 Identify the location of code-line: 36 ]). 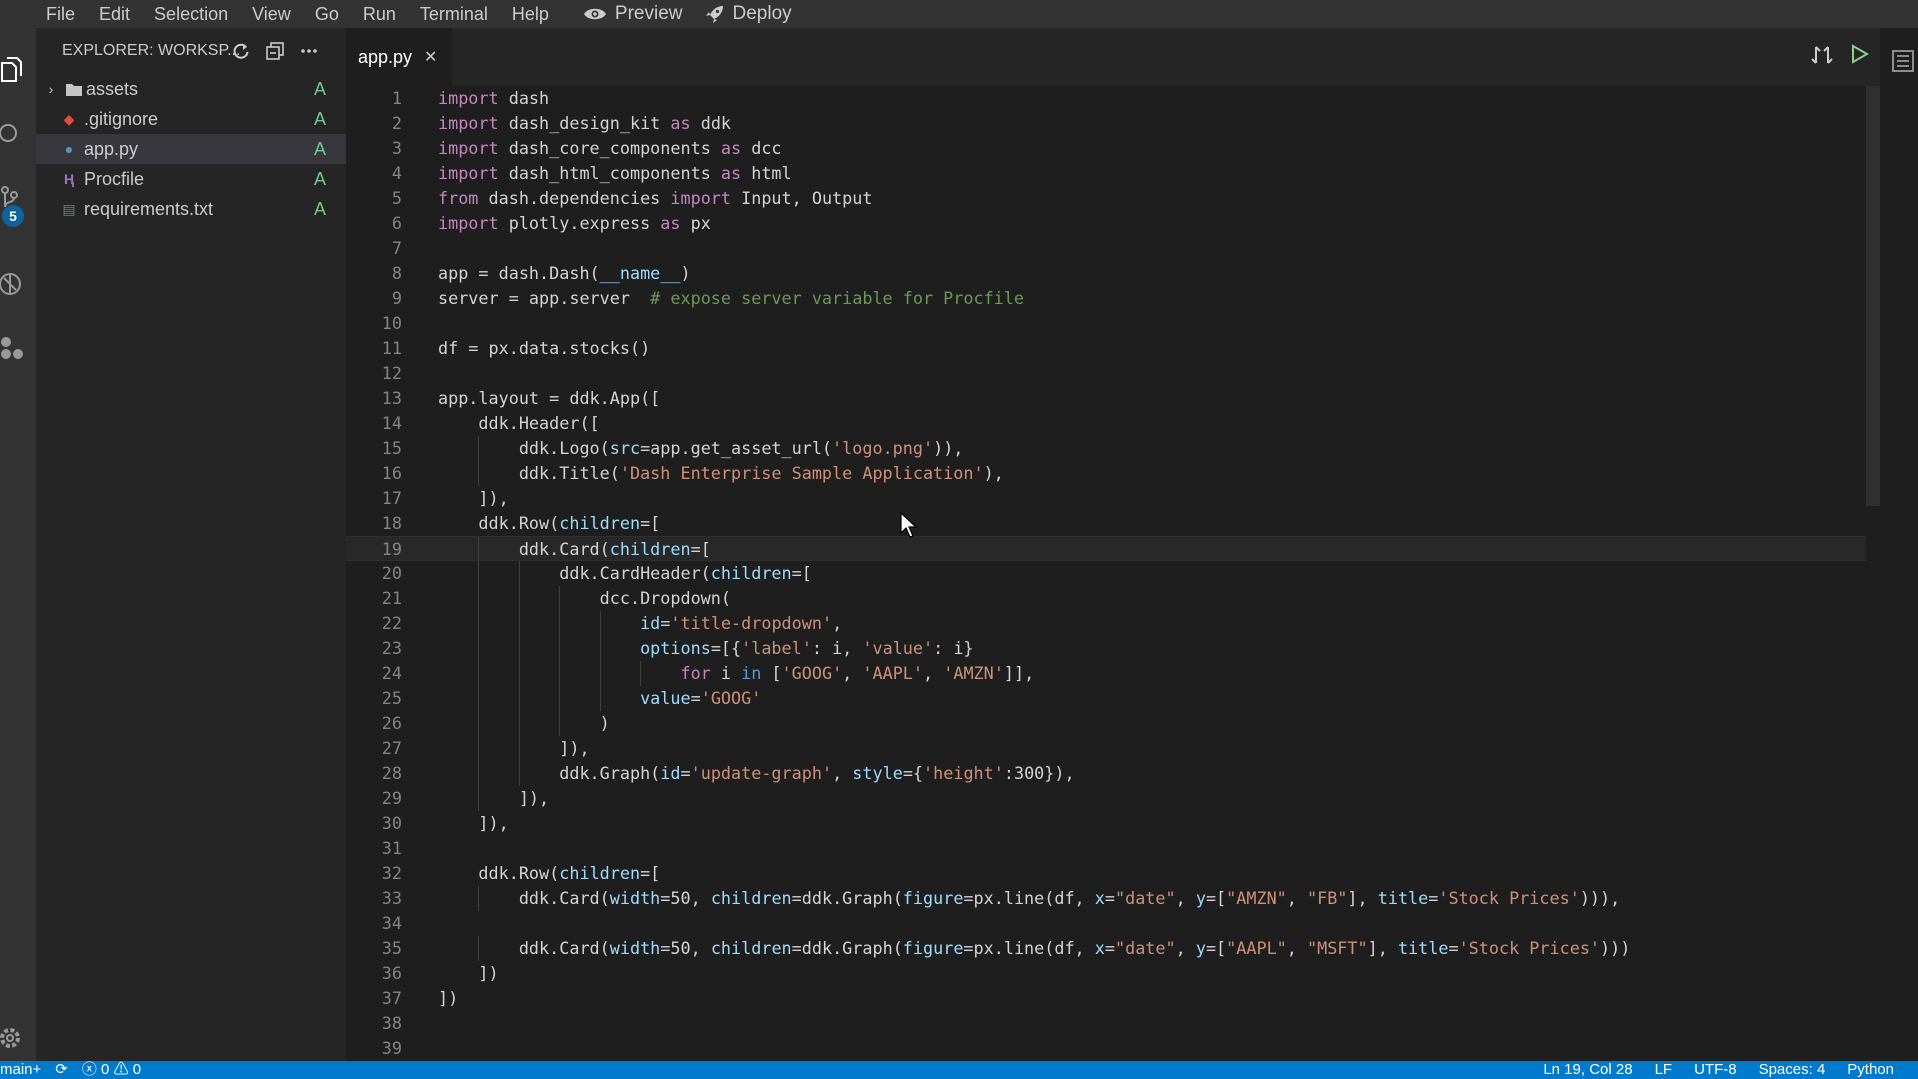
(1106, 973).